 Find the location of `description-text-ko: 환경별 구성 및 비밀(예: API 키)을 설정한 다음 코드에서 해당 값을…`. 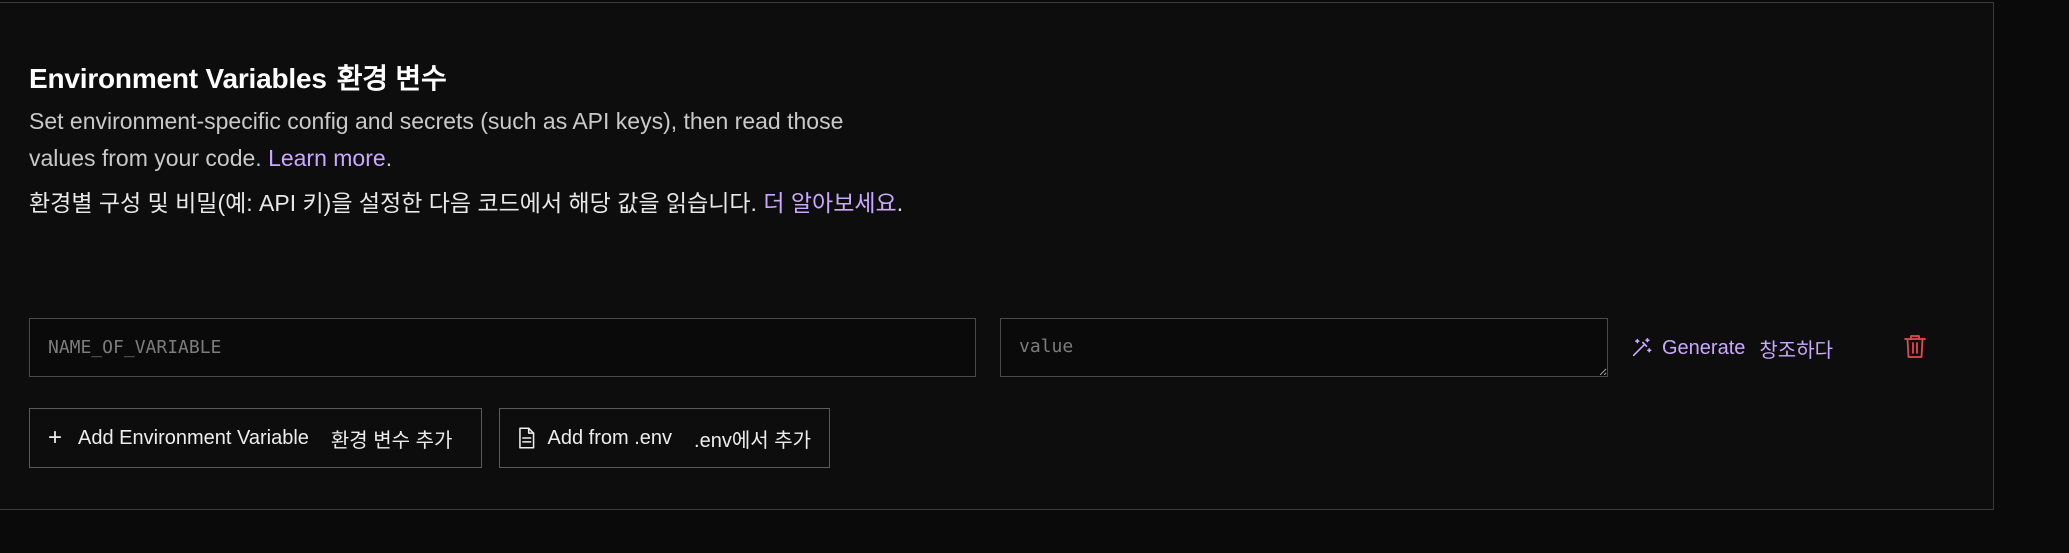

description-text-ko: 환경별 구성 및 비밀(예: API 키)을 설정한 다음 코드에서 해당 값을… is located at coordinates (393, 203).